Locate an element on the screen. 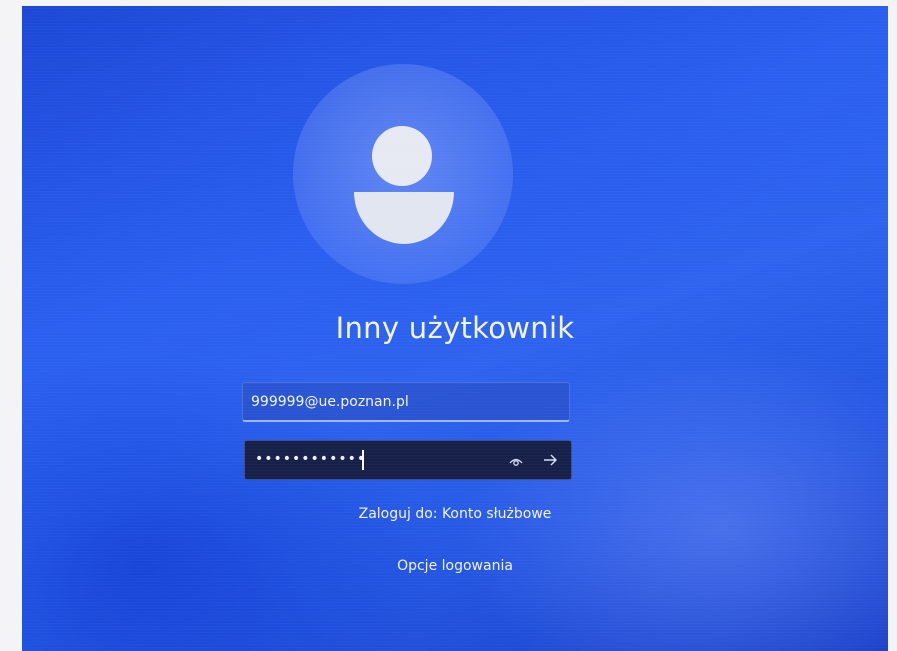 This screenshot has height=651, width=897. email-field: 999999@ue.poznan.pl is located at coordinates (406, 402).